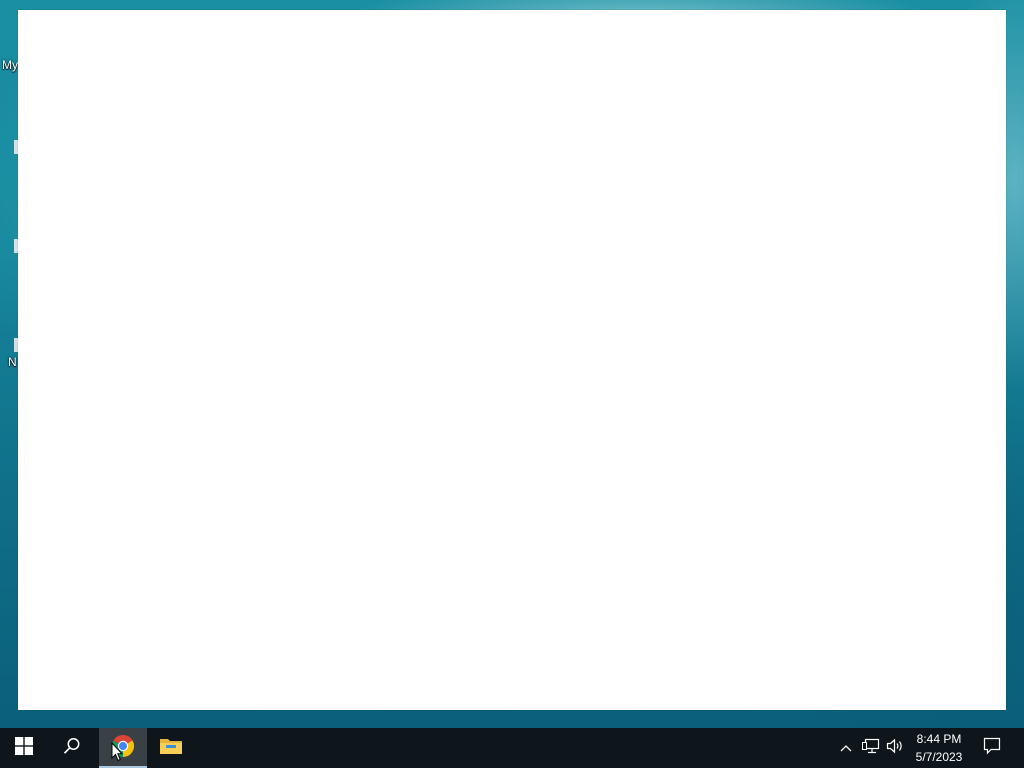  I want to click on taskbar-app-file-explorer, so click(171, 748).